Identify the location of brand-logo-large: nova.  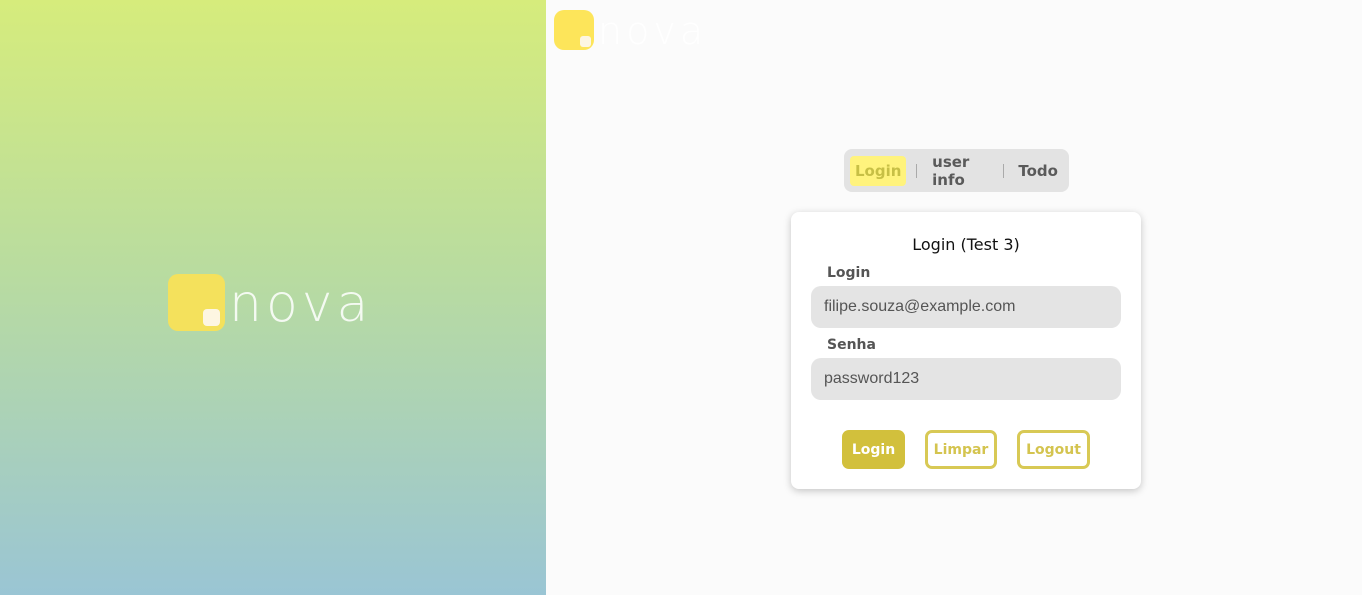
(270, 302).